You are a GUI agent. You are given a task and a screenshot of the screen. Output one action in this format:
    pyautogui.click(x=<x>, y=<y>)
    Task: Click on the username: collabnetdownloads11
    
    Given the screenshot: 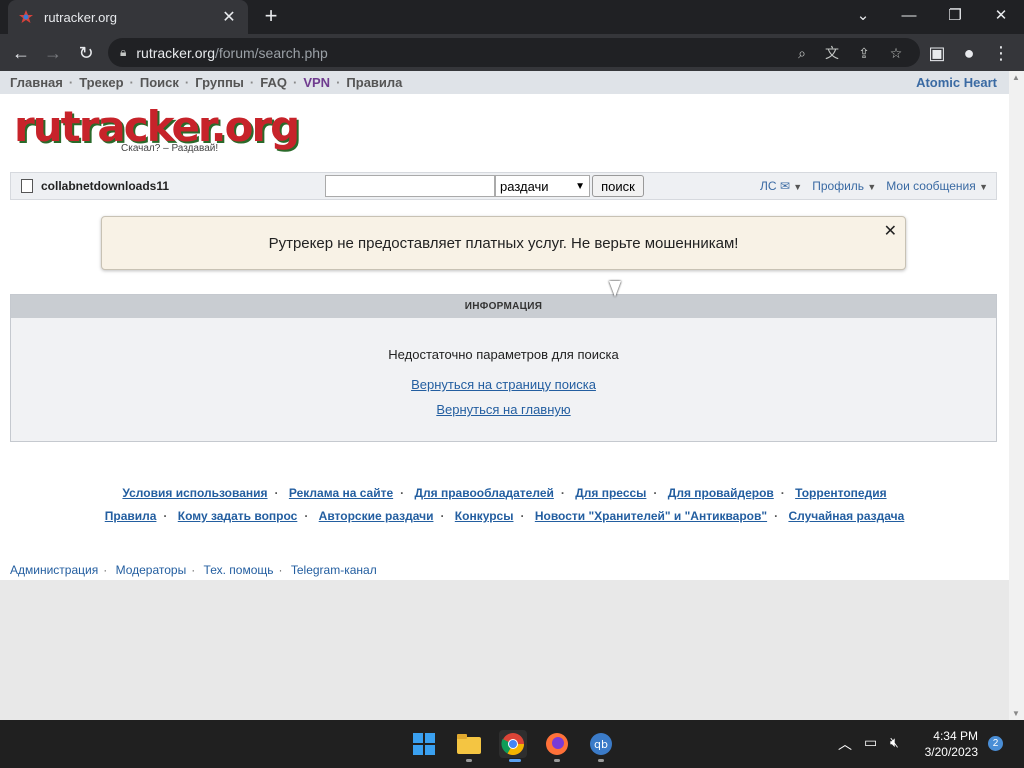 What is the action you would take?
    pyautogui.click(x=105, y=186)
    